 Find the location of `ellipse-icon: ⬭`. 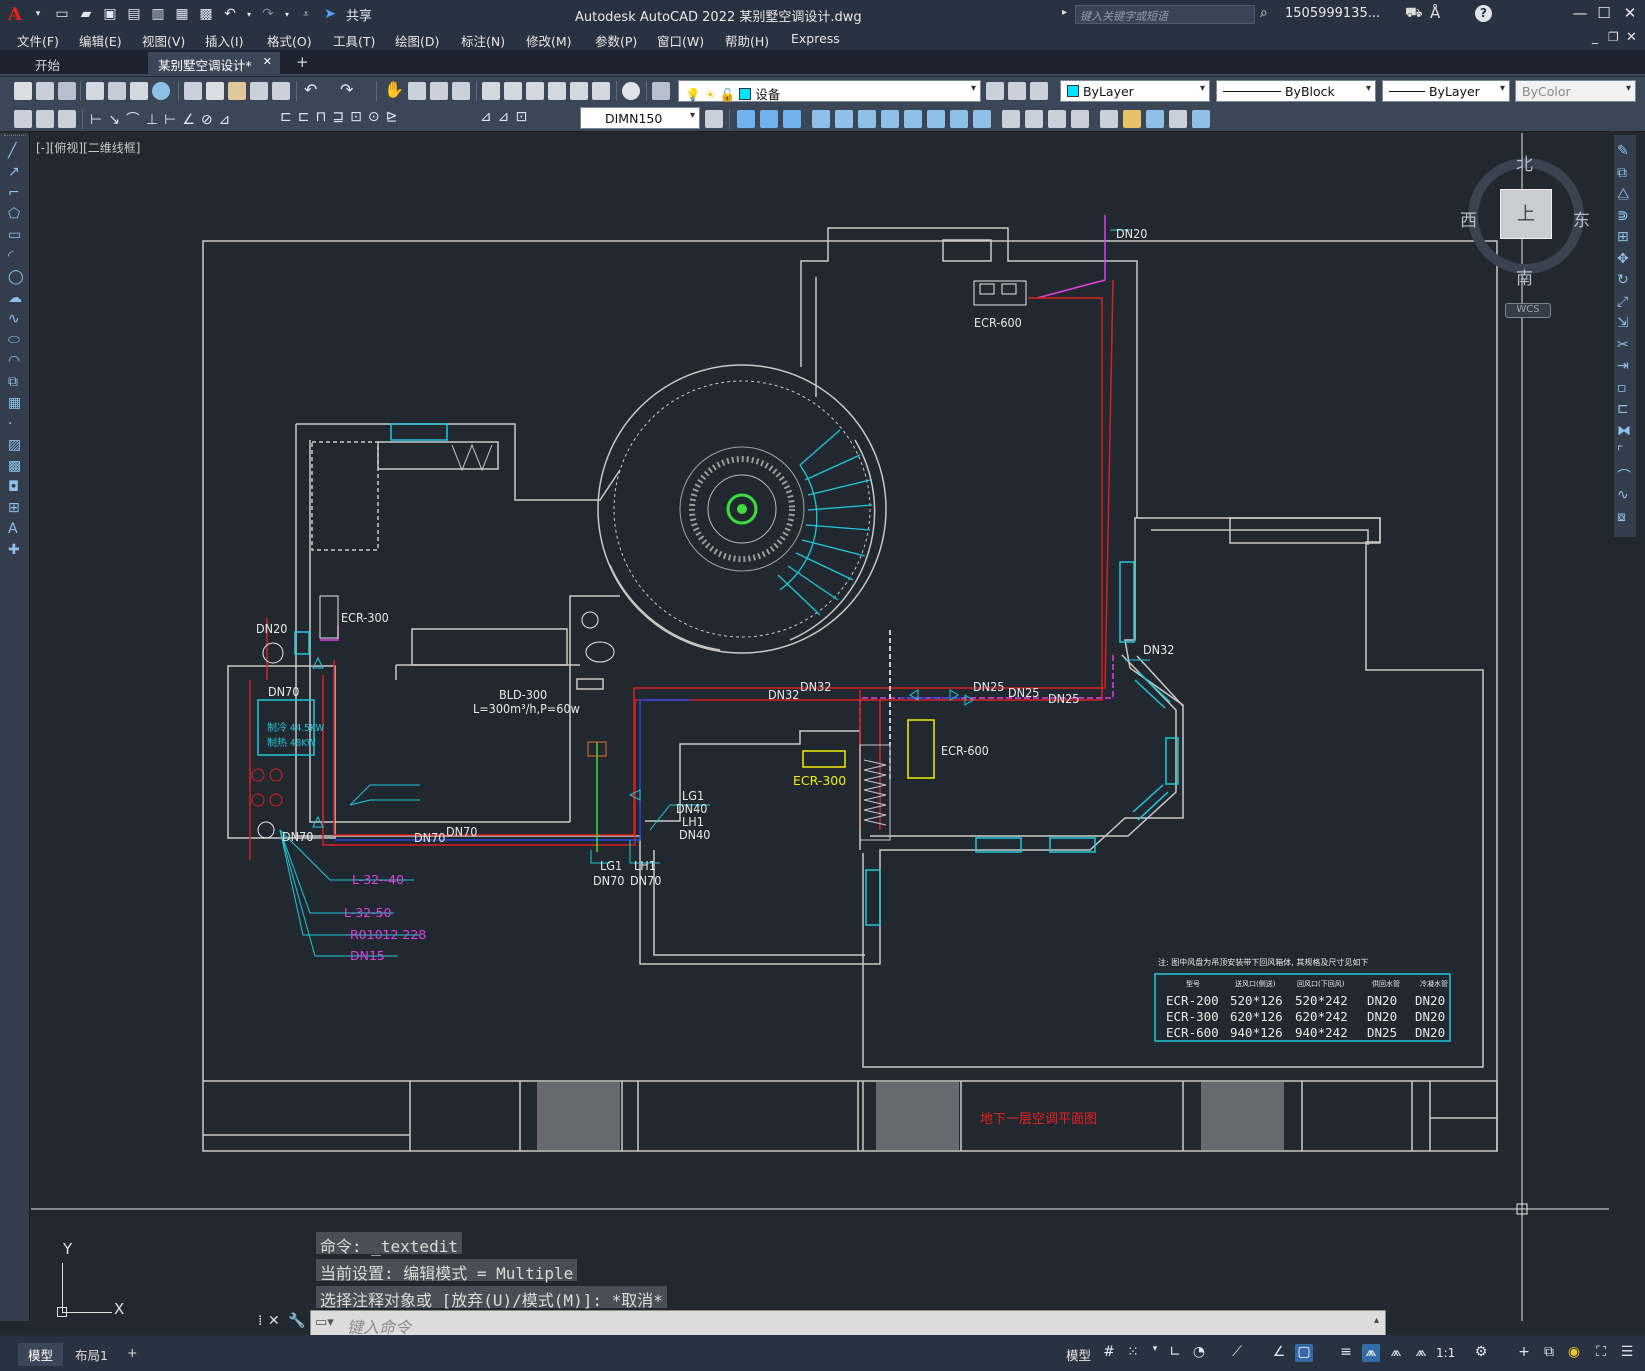

ellipse-icon: ⬭ is located at coordinates (16, 340).